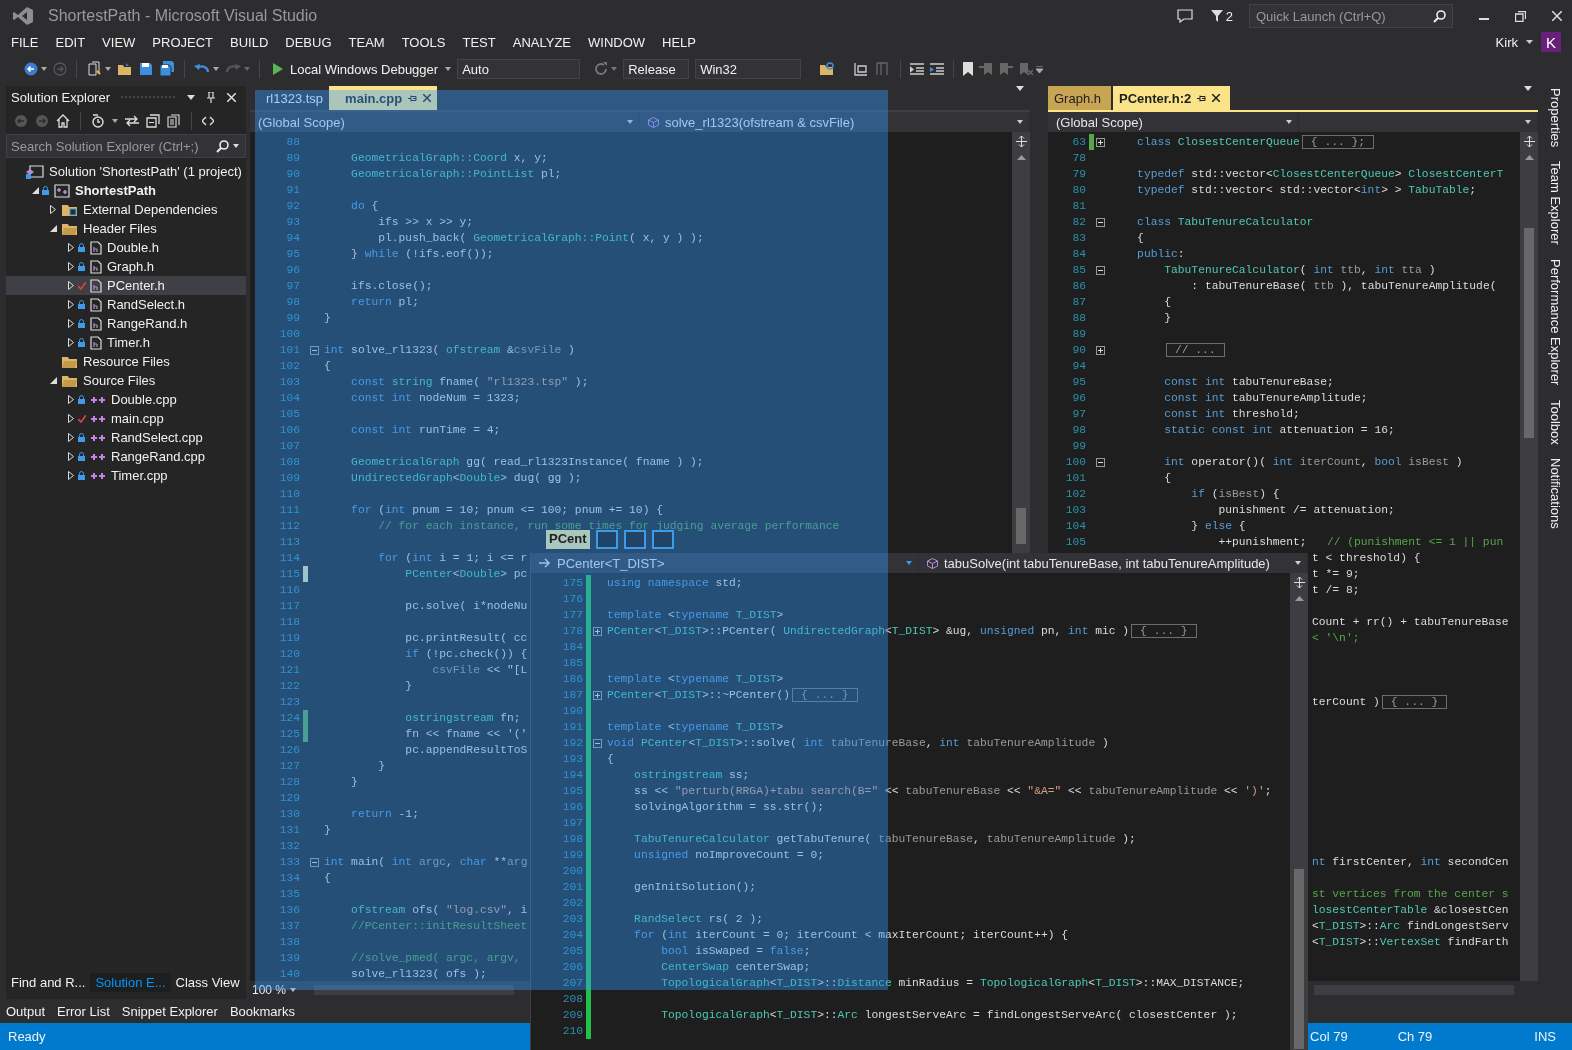  Describe the element at coordinates (698, 919) in the screenshot. I see `code-line: RandSelect rs( 2 );` at that location.